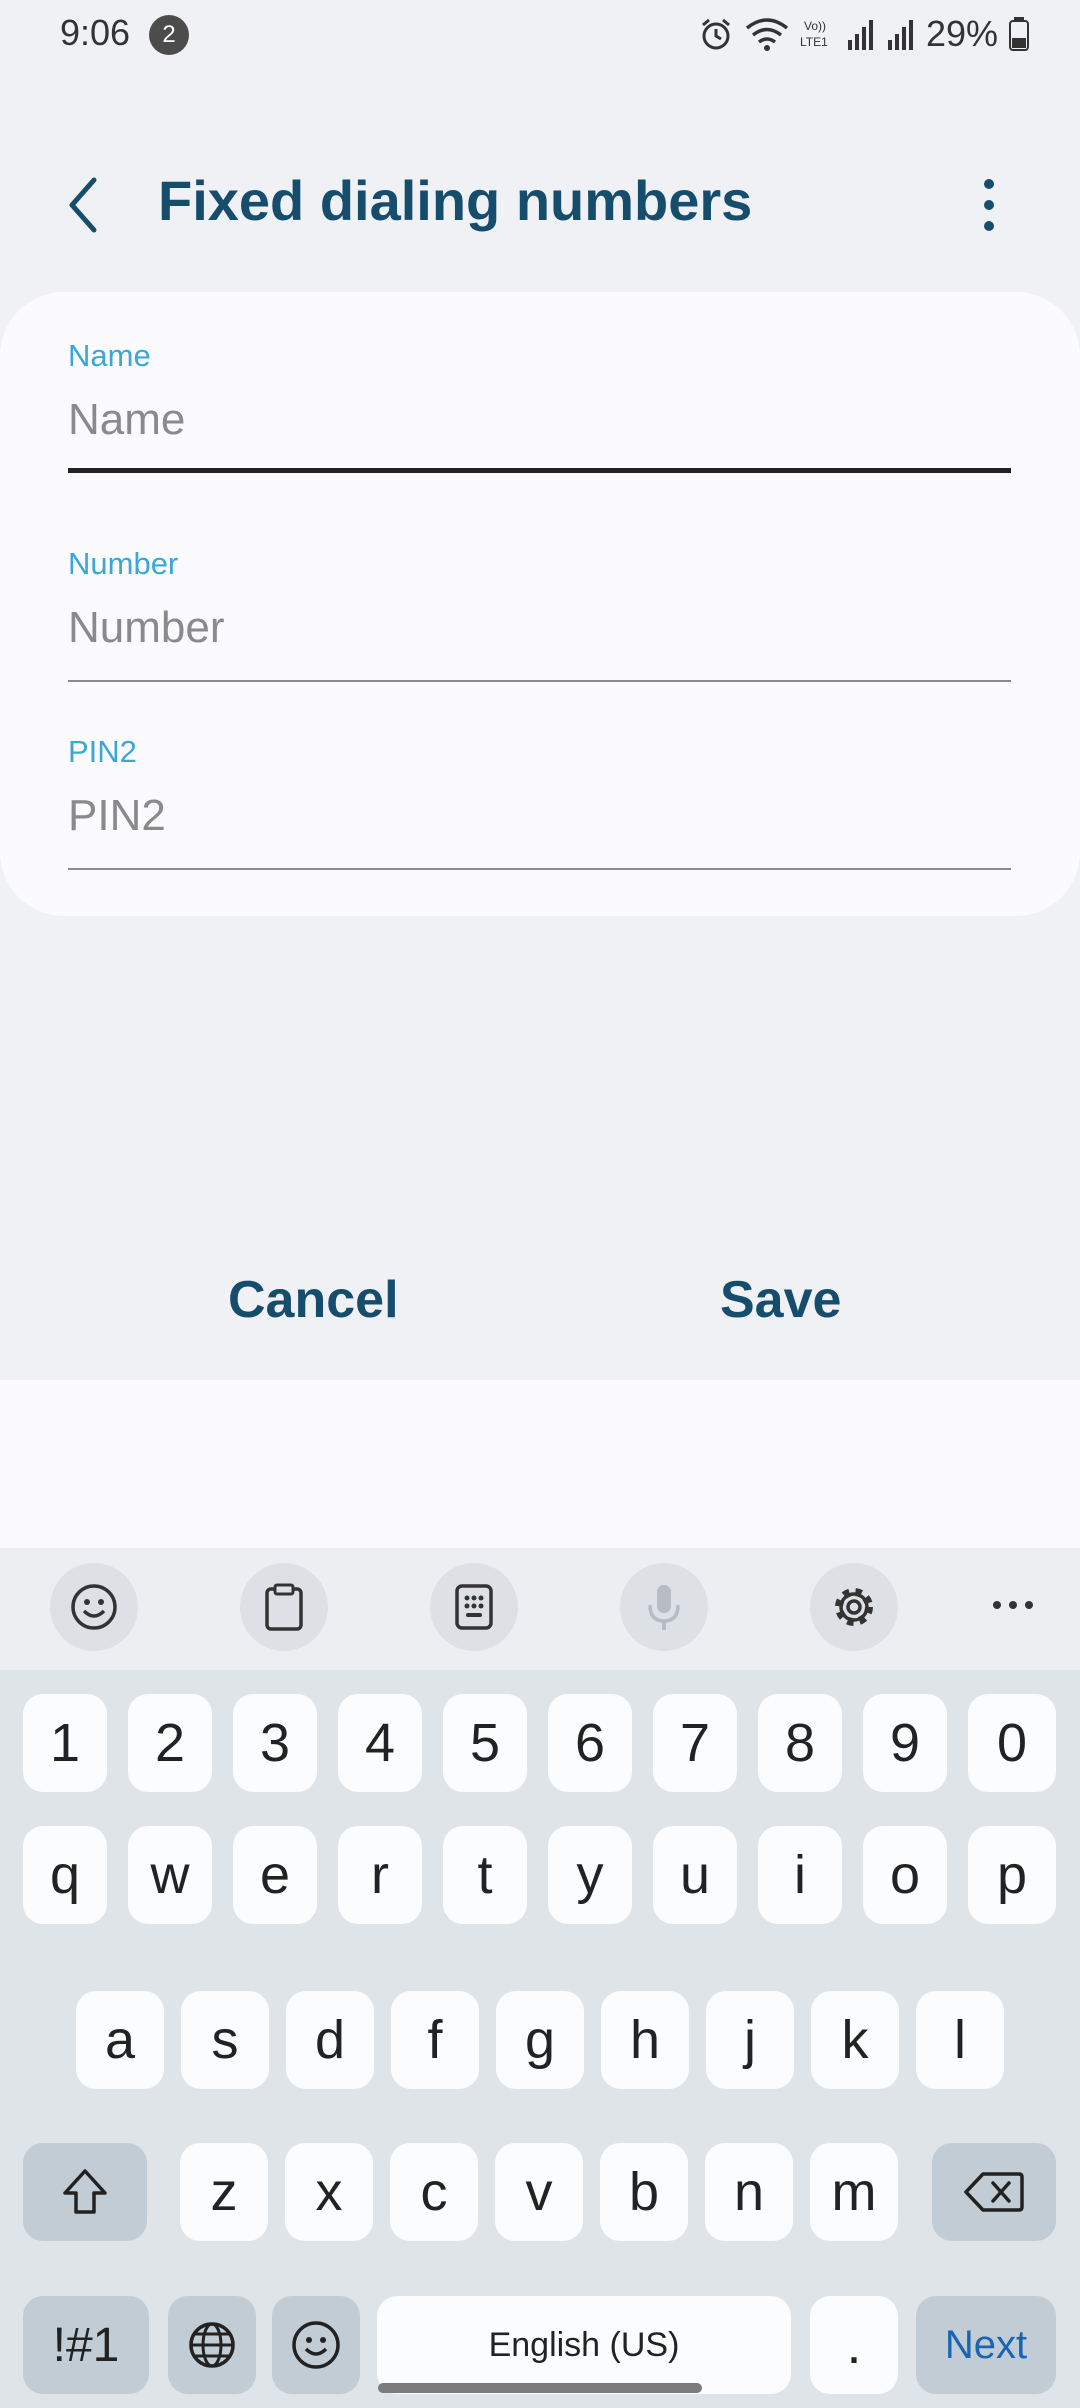 The width and height of the screenshot is (1080, 2408). I want to click on battery-icon, so click(1019, 34).